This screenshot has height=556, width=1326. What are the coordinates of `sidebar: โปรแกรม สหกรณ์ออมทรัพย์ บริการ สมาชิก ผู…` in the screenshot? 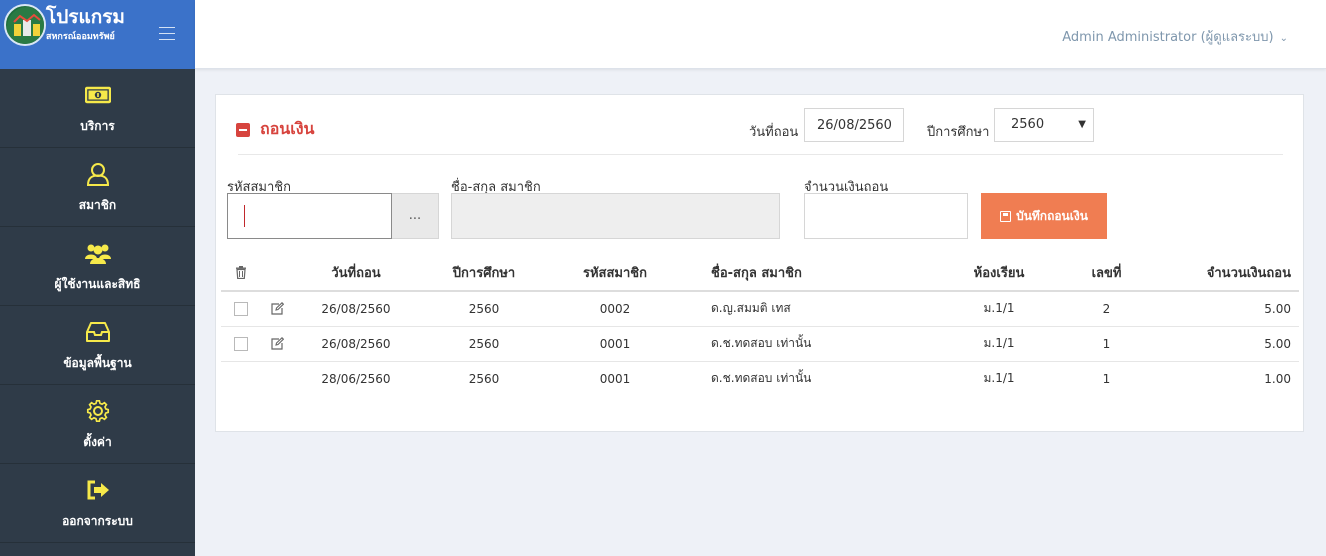 It's located at (97, 278).